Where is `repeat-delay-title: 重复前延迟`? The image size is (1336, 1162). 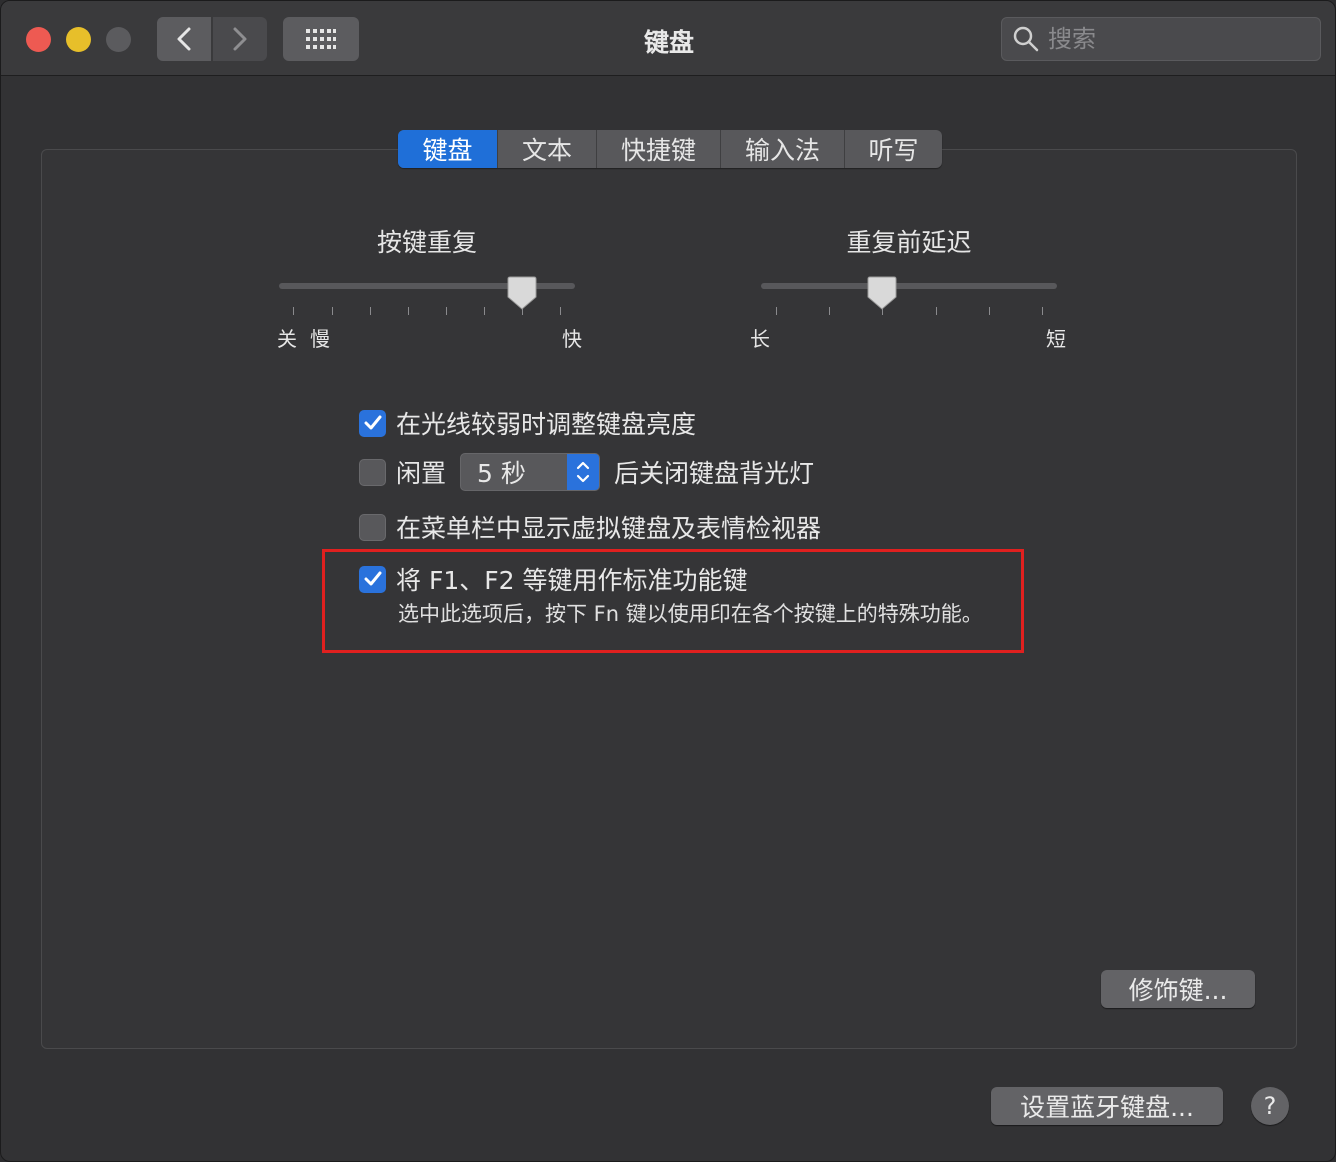 repeat-delay-title: 重复前延迟 is located at coordinates (909, 242).